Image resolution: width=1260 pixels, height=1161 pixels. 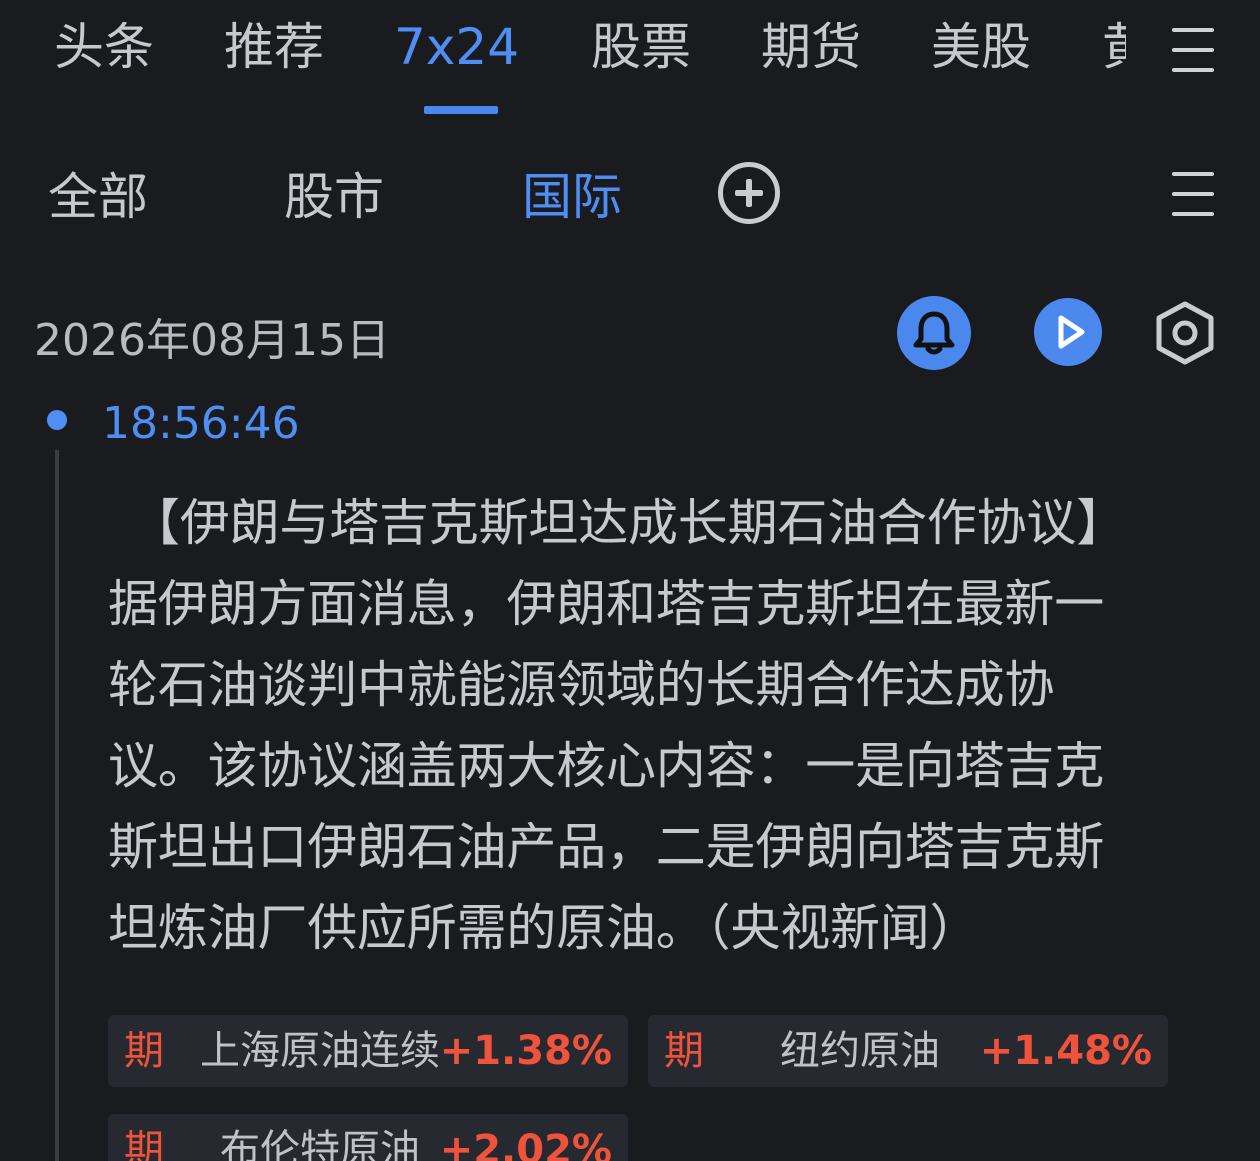 I want to click on tab-headlines: 头条, so click(x=104, y=47).